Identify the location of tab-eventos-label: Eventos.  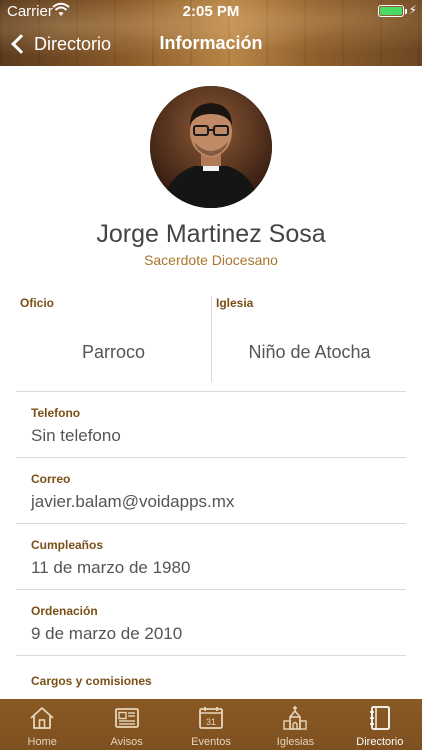
(211, 742).